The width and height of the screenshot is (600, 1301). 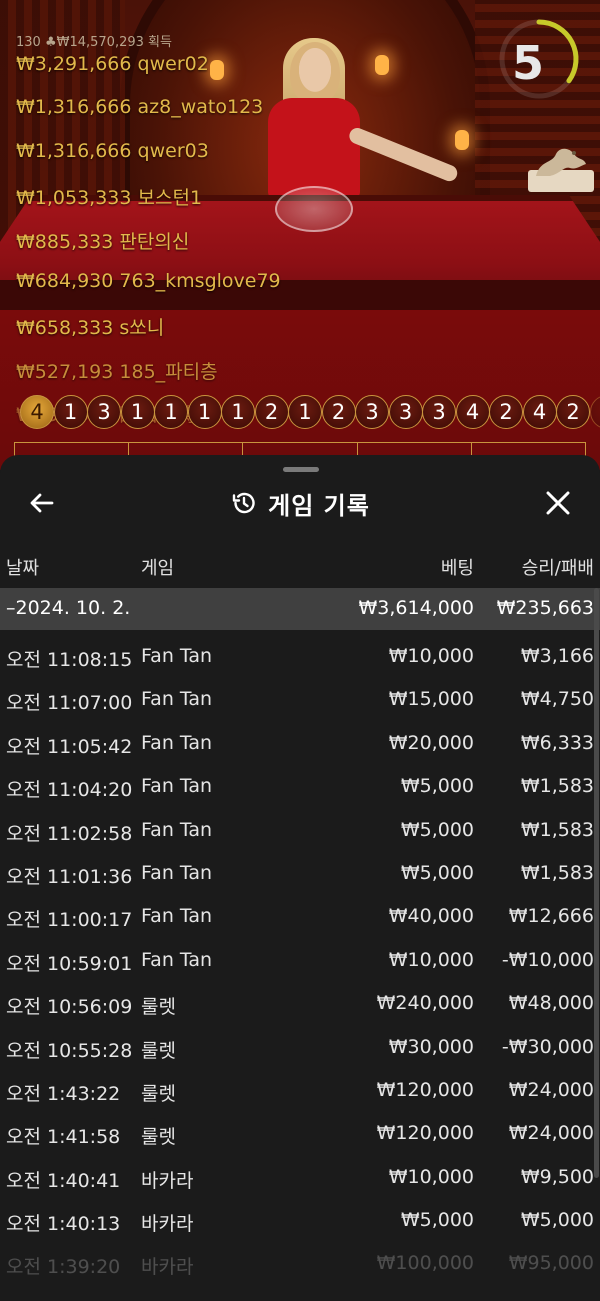 What do you see at coordinates (90, 328) in the screenshot?
I see `winner-entry: ₩658,333 s쏘니` at bounding box center [90, 328].